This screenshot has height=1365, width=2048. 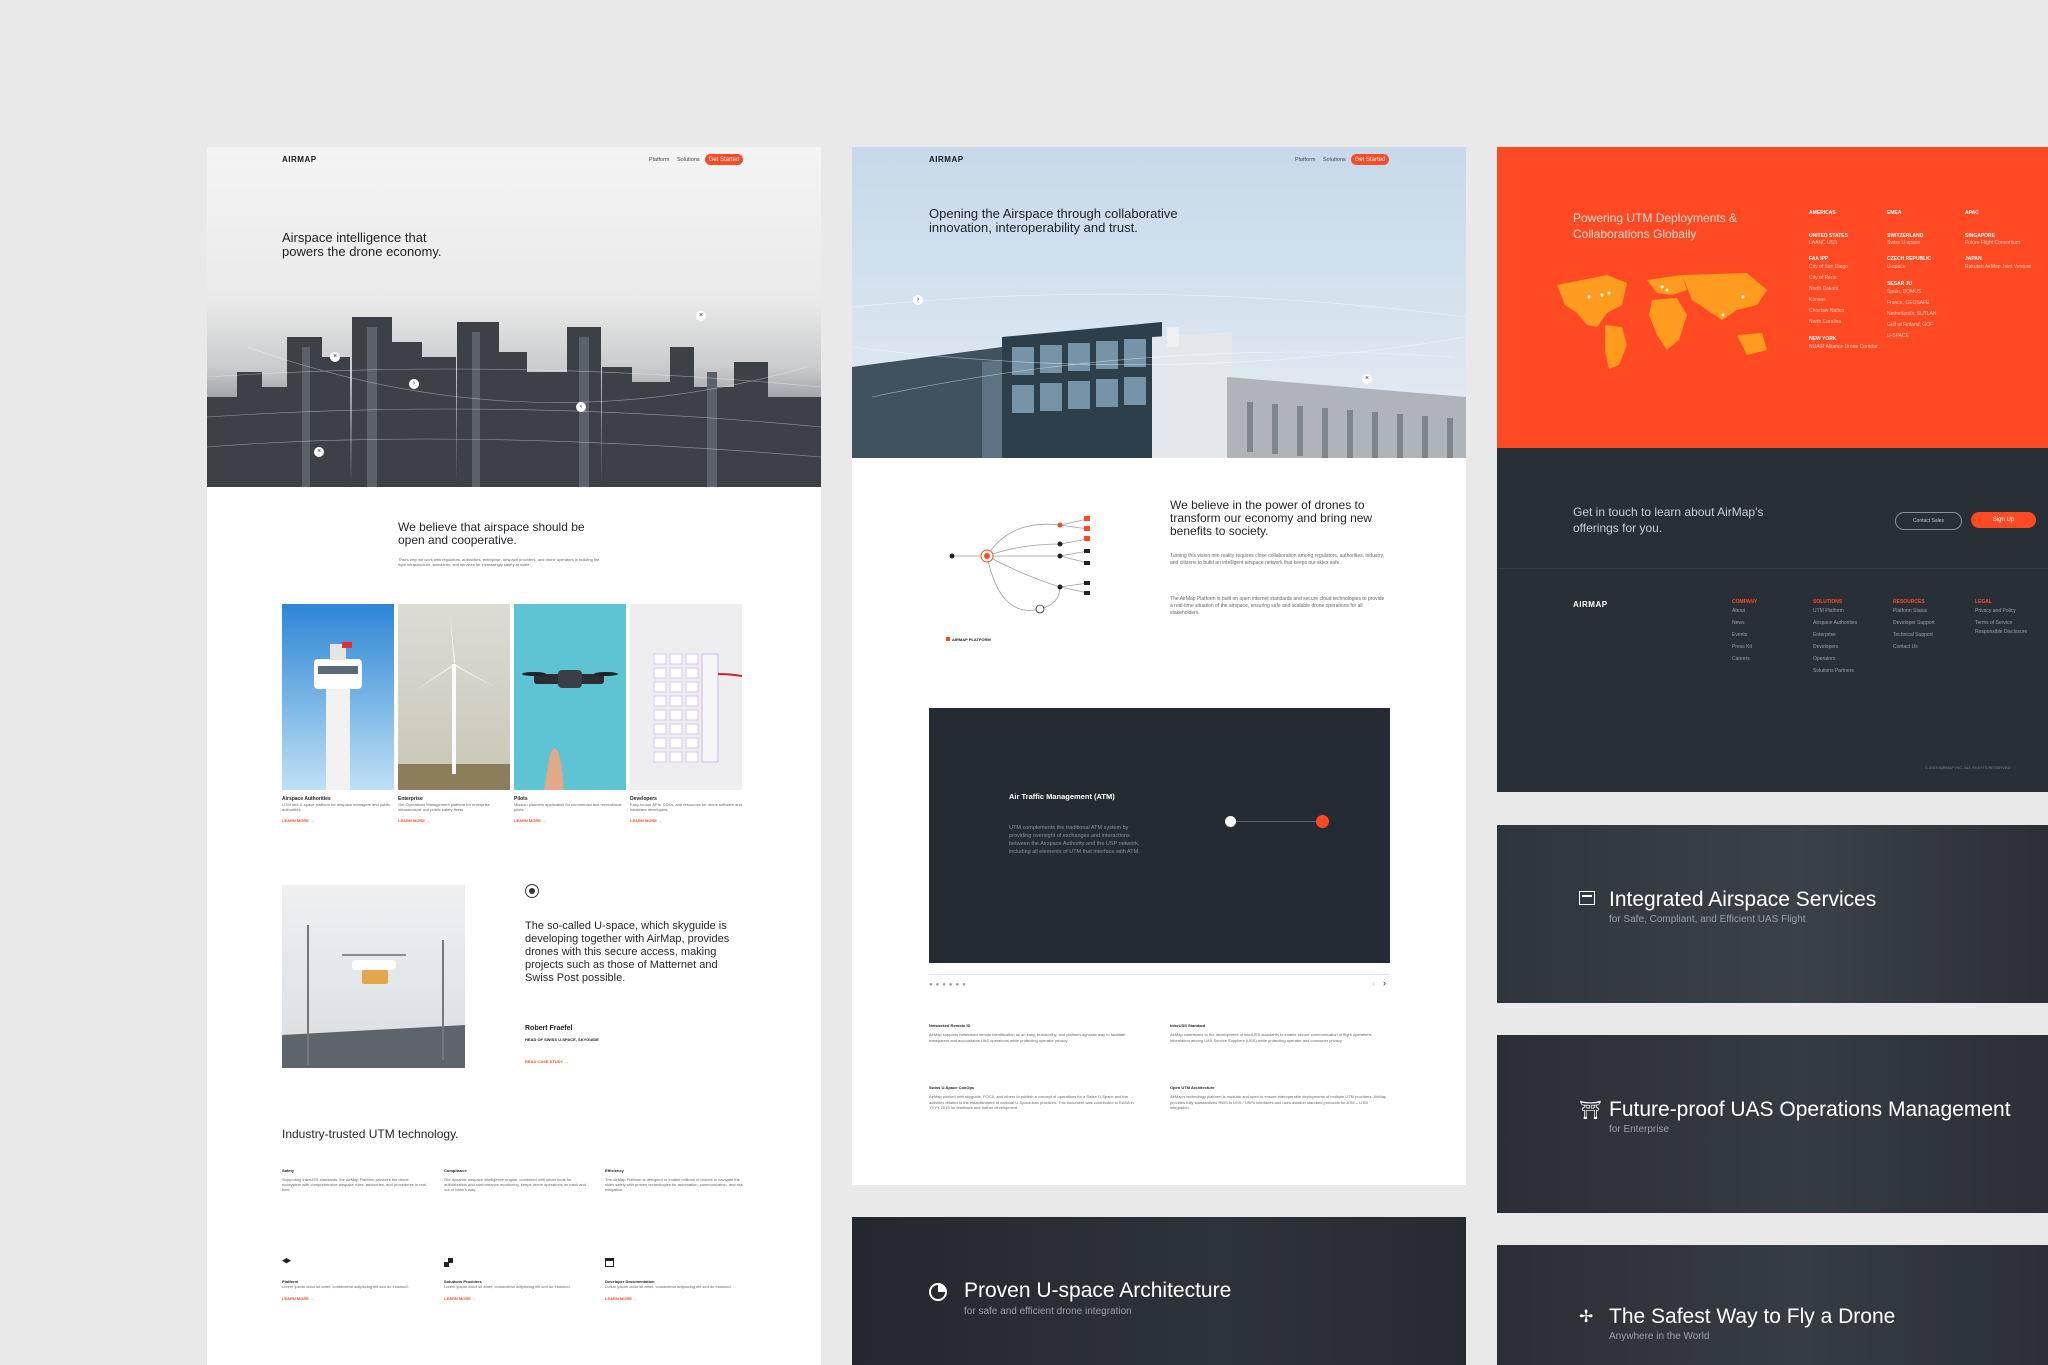 What do you see at coordinates (1590, 604) in the screenshot?
I see `footer-logo: AIRMAP` at bounding box center [1590, 604].